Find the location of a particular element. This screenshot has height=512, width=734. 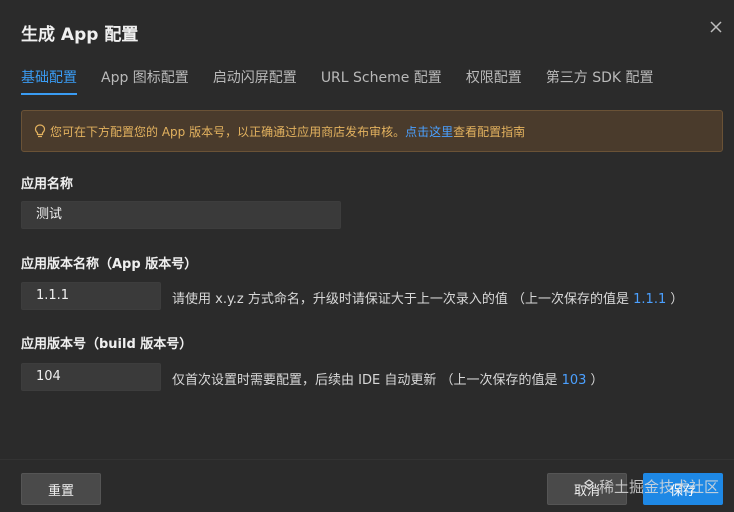

guide-link: 点击这里 is located at coordinates (429, 131).